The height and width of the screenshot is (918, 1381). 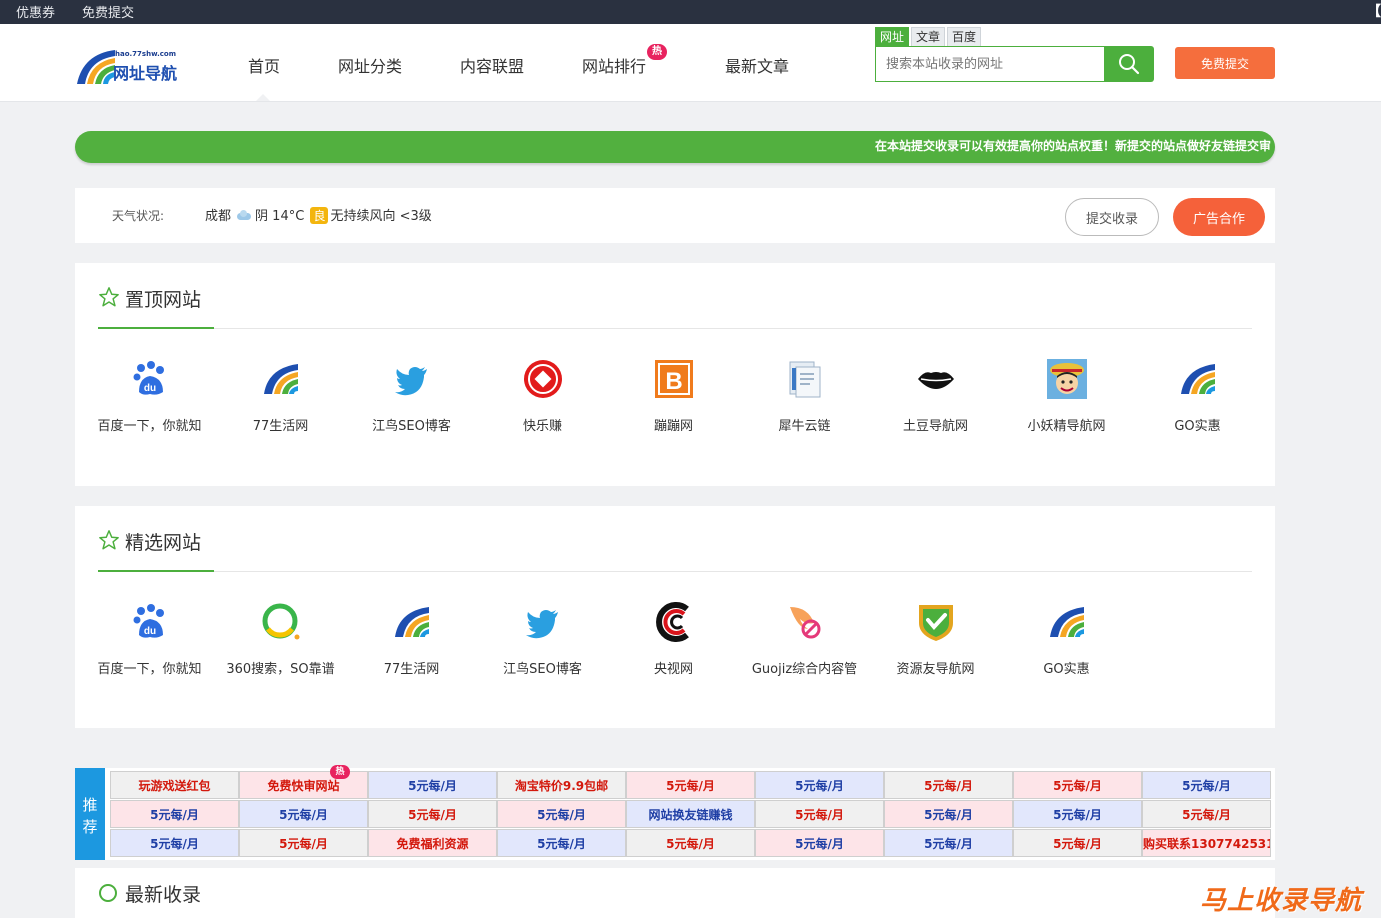 I want to click on lips-icon, so click(x=936, y=379).